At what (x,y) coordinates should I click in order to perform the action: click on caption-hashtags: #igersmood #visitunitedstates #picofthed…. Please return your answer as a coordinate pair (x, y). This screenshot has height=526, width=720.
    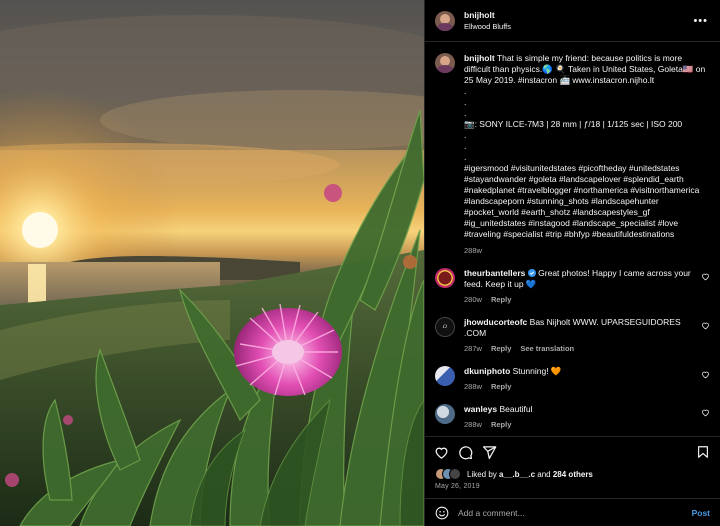
    Looking at the image, I should click on (585, 201).